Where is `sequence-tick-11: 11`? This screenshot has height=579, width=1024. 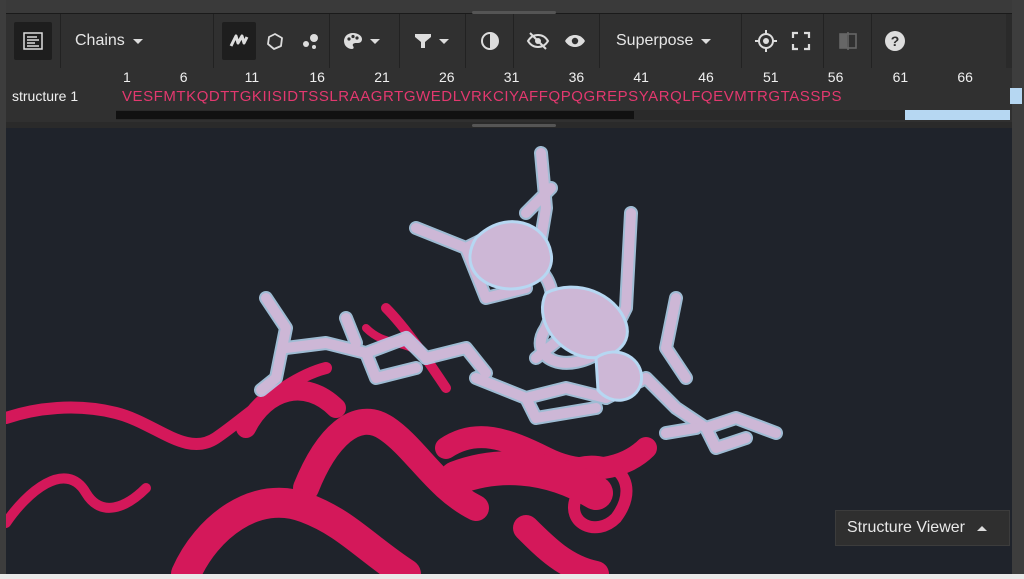 sequence-tick-11: 11 is located at coordinates (252, 77).